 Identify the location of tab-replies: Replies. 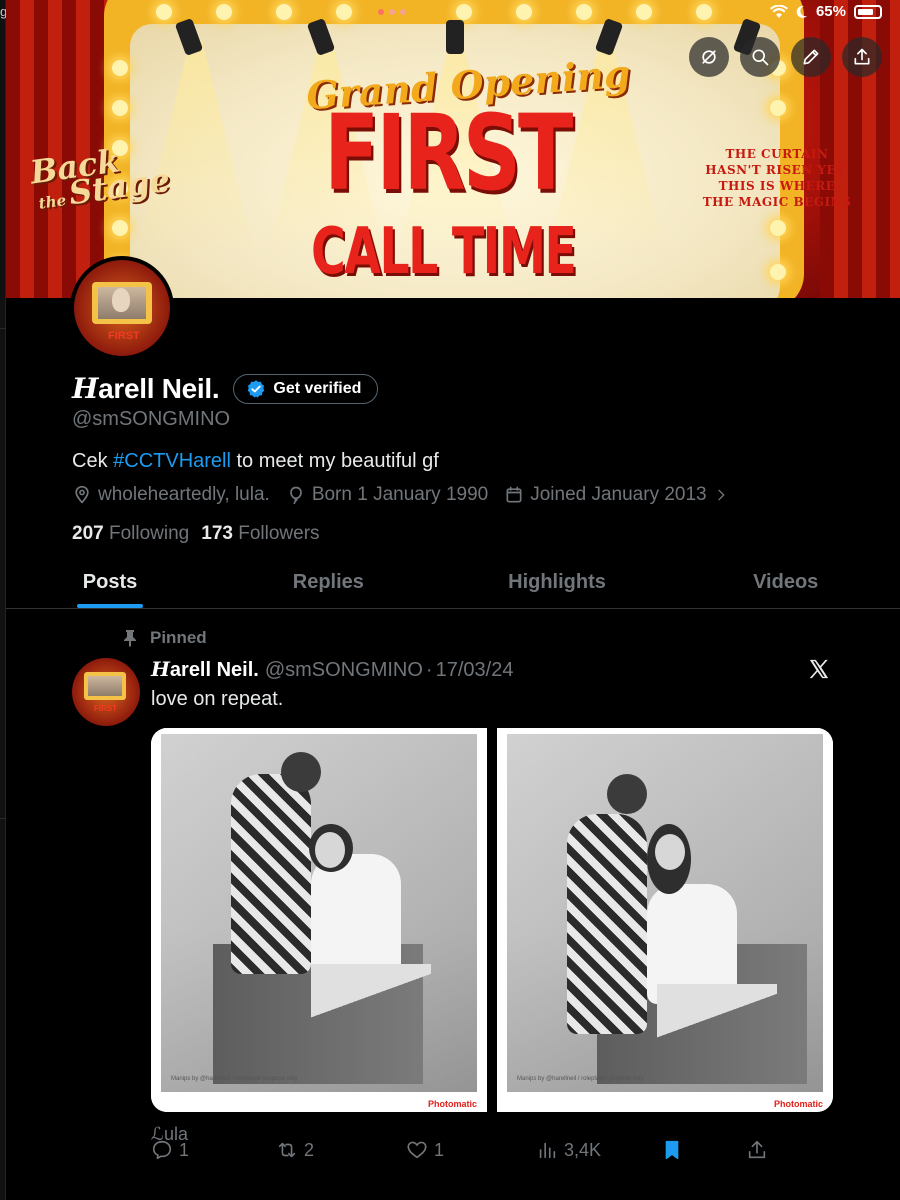
(328, 582).